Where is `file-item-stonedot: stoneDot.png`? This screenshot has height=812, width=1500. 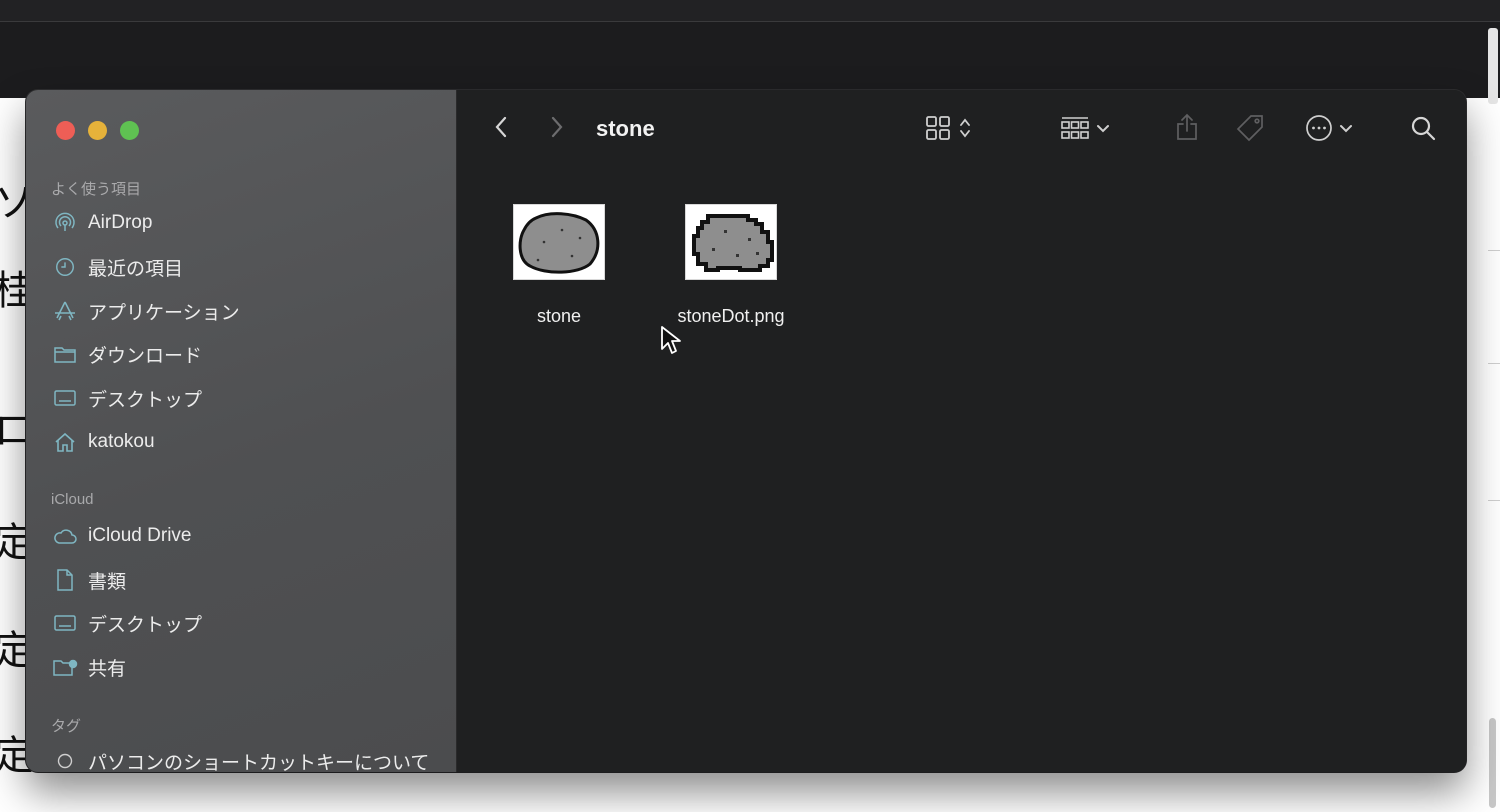 file-item-stonedot: stoneDot.png is located at coordinates (731, 265).